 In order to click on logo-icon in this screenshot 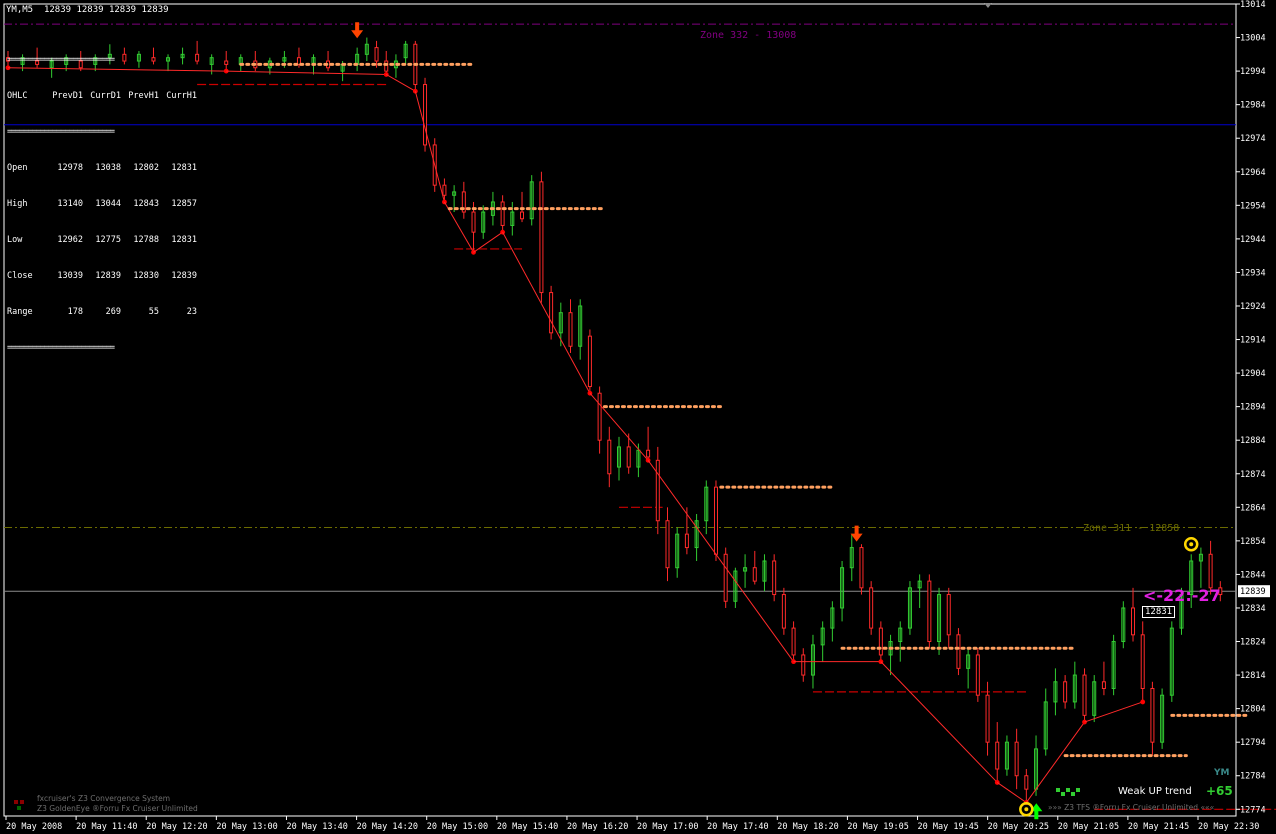, I will do `click(16, 802)`.